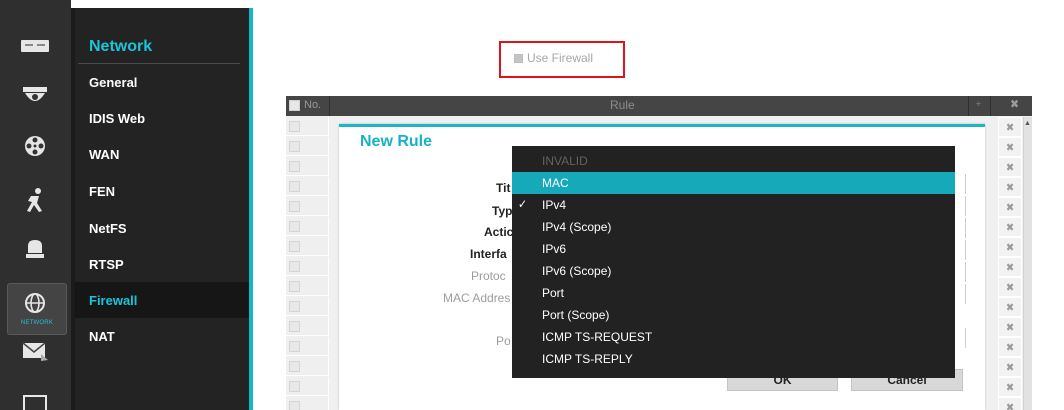 Image resolution: width=1064 pixels, height=410 pixels. Describe the element at coordinates (733, 359) in the screenshot. I see `dropdown-option: ICMP TS-REPLY` at that location.